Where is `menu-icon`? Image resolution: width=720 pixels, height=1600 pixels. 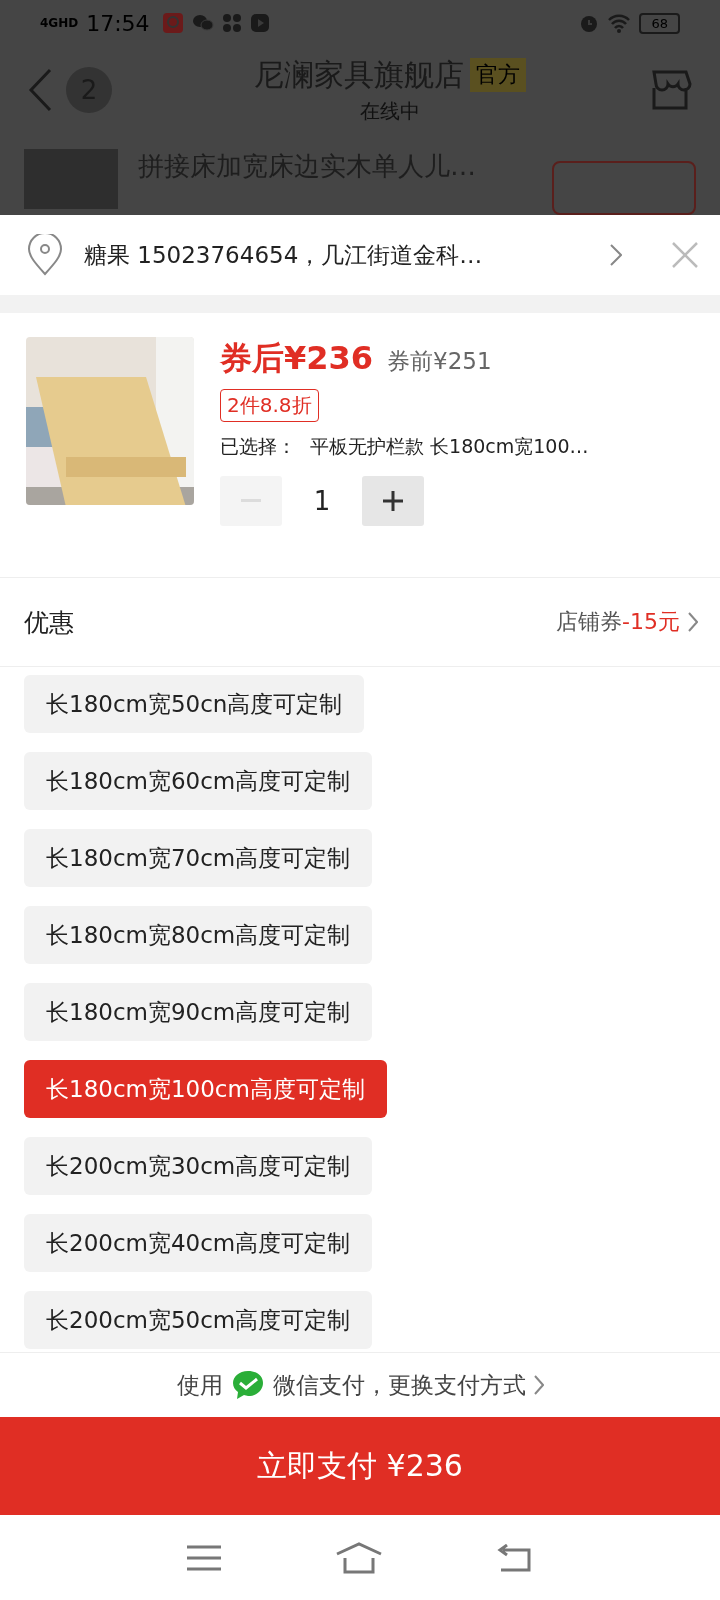
menu-icon is located at coordinates (204, 1557).